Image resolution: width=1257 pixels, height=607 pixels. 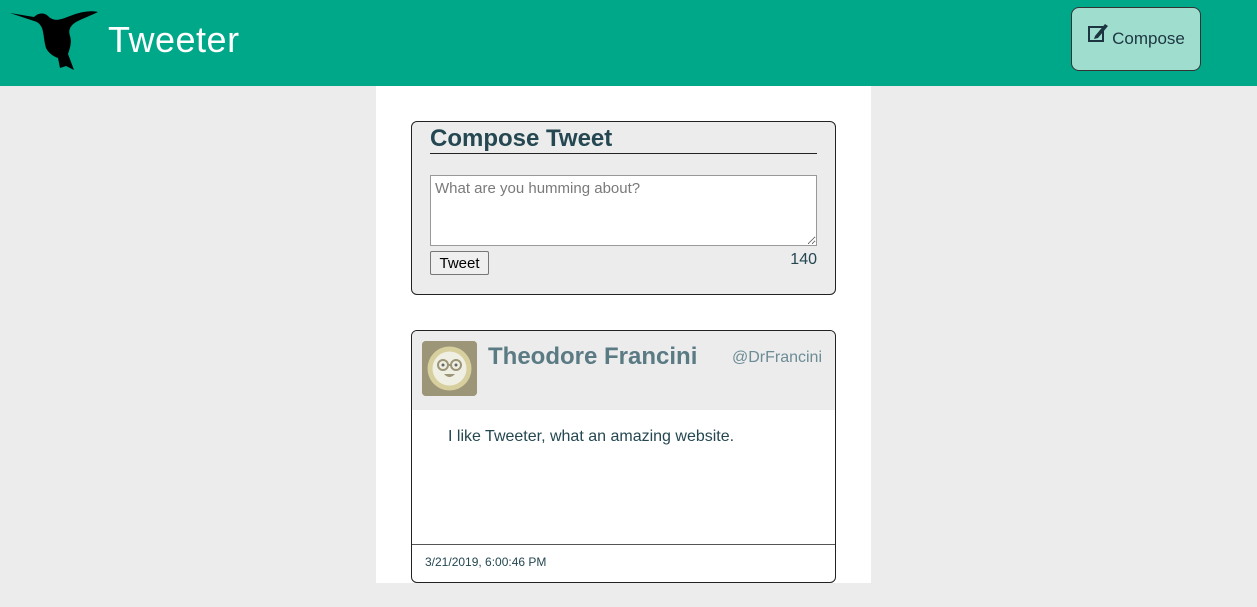 I want to click on tweet-content: I like Tweeter, what an amazing website., so click(x=591, y=436).